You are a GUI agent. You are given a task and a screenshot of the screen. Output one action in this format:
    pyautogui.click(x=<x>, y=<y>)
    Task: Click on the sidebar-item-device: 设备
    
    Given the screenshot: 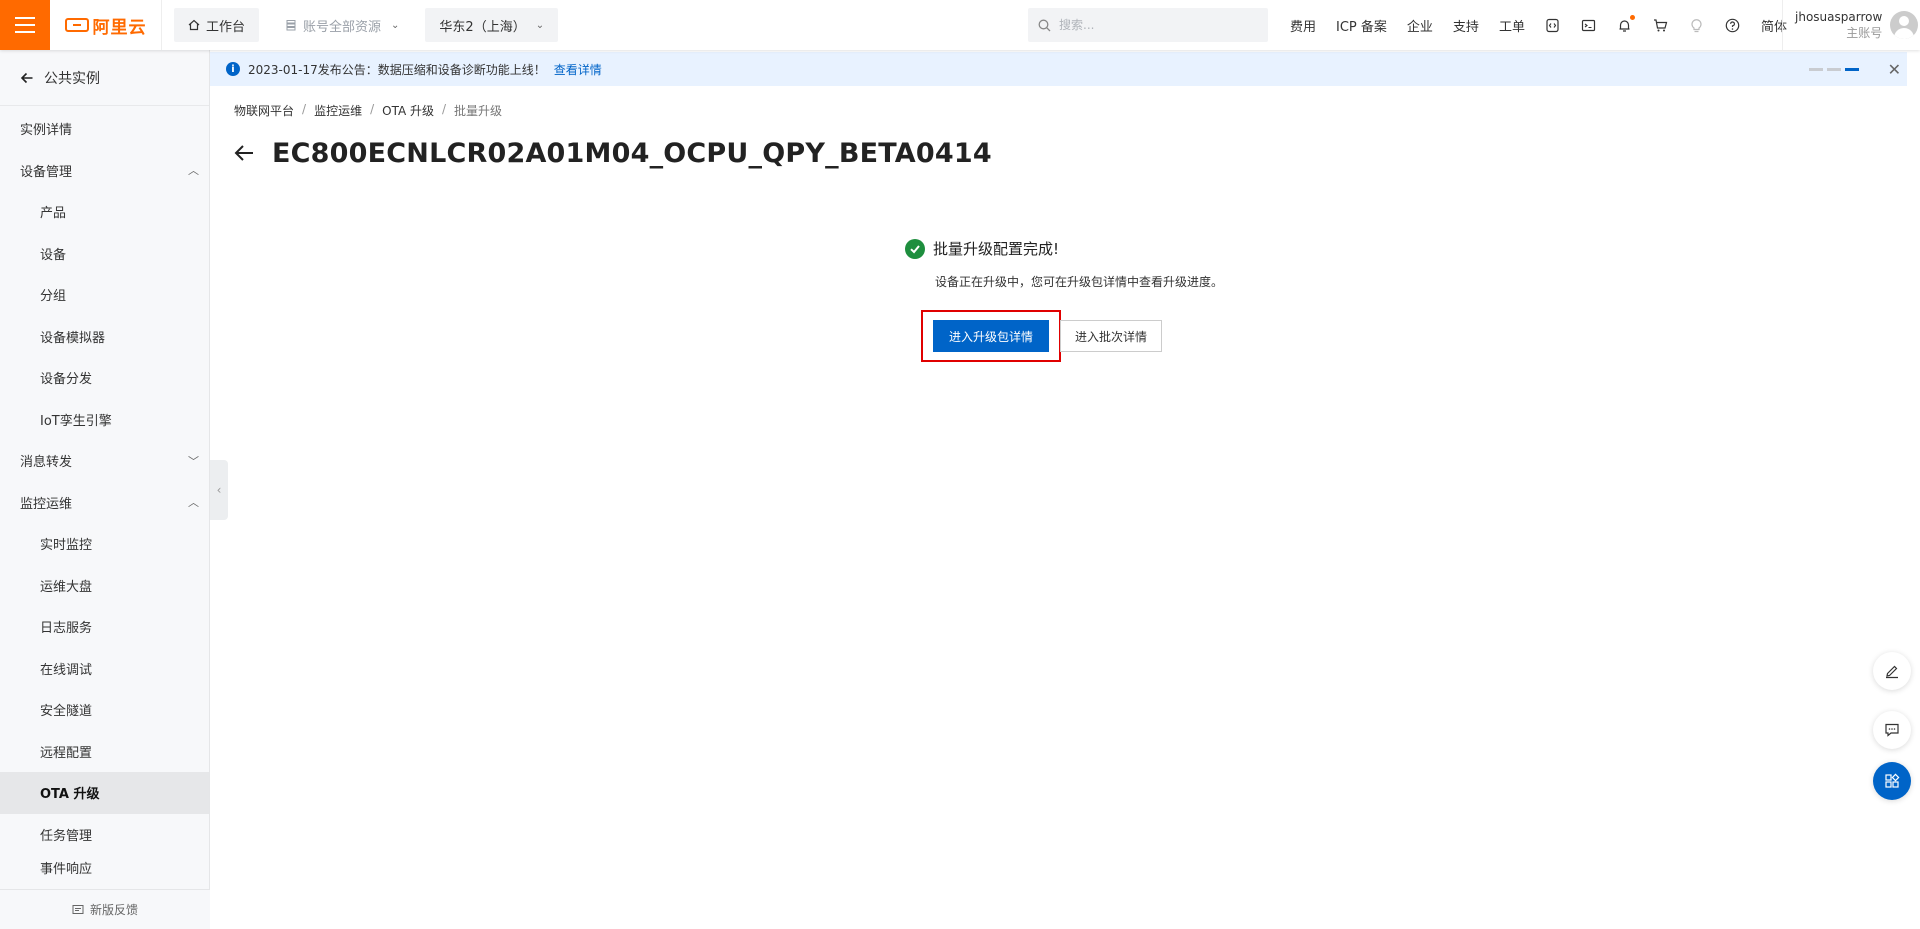 What is the action you would take?
    pyautogui.click(x=104, y=254)
    